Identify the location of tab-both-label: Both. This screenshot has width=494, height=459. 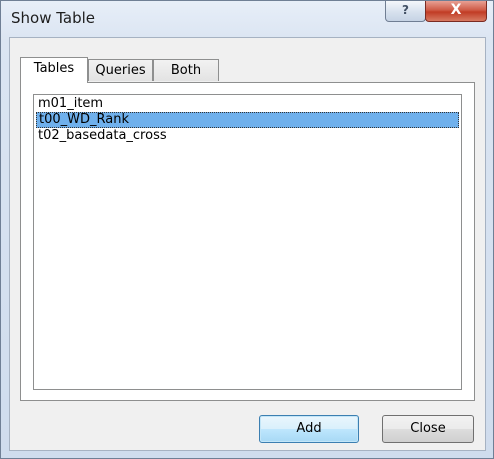
(186, 70).